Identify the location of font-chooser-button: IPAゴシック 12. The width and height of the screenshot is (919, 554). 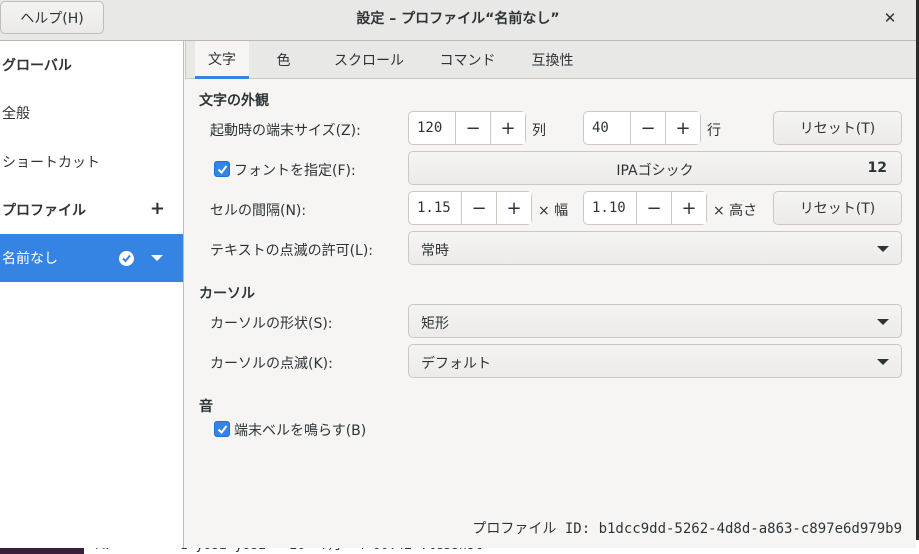
(655, 168).